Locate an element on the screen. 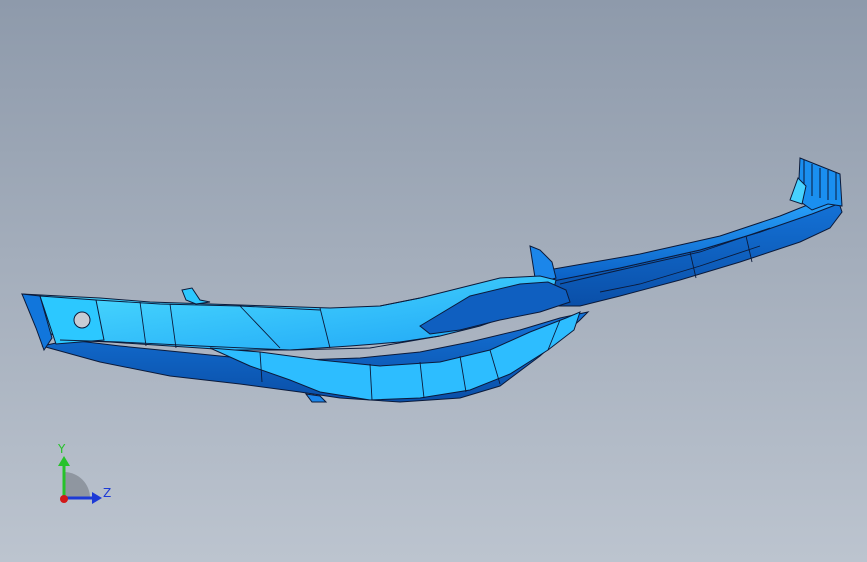  coordinate-triad is located at coordinates (80, 480).